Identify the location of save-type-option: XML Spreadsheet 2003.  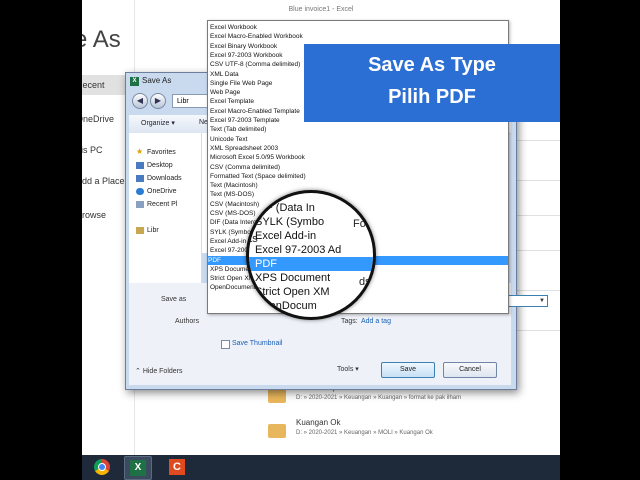
(244, 148).